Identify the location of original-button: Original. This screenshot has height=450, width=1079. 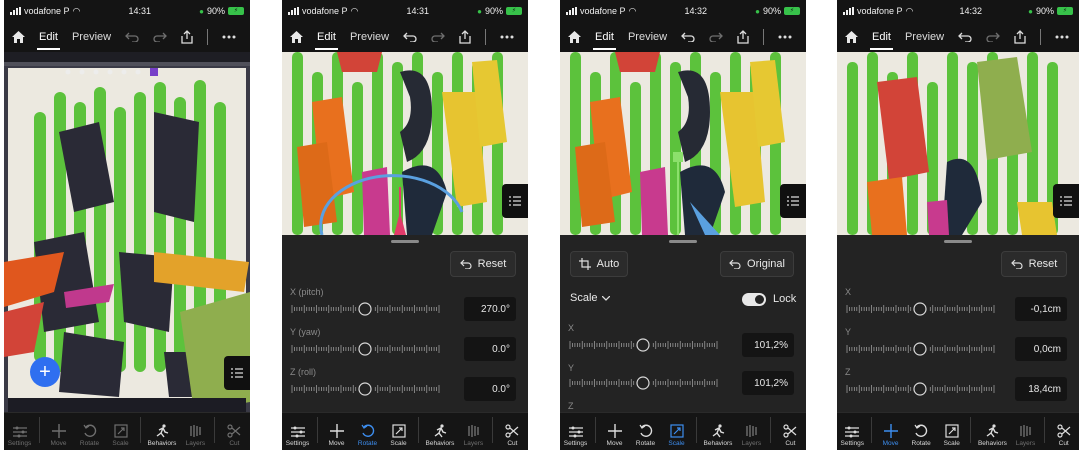
(757, 264).